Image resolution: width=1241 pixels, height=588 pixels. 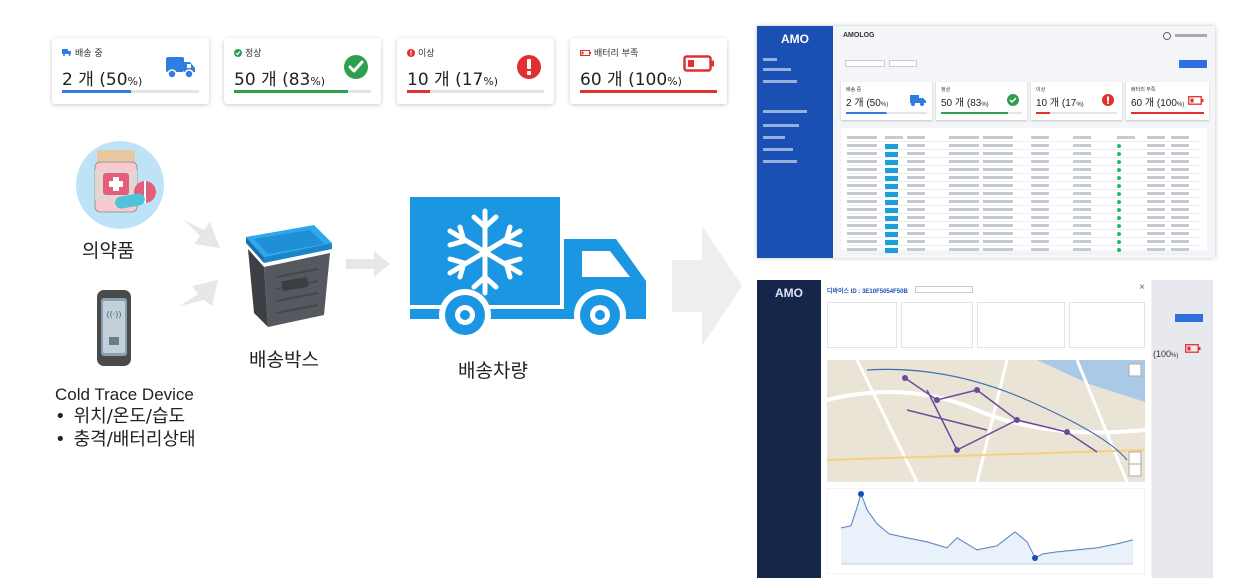 What do you see at coordinates (1193, 64) in the screenshot?
I see `search-button` at bounding box center [1193, 64].